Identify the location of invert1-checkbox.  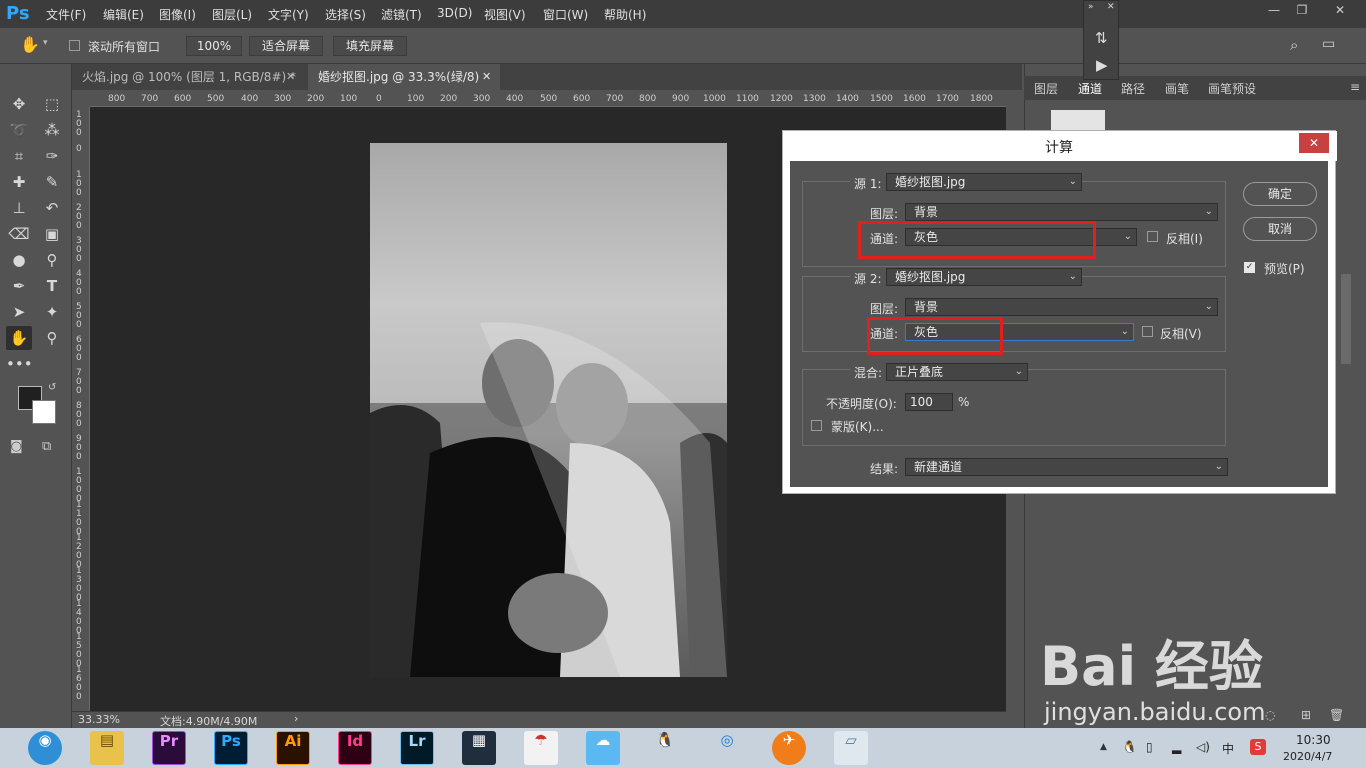
(1152, 236).